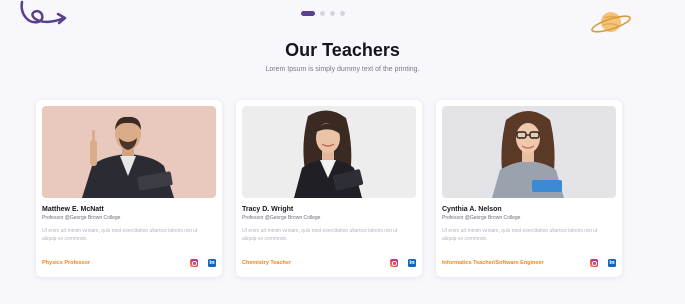 This screenshot has width=685, height=304. Describe the element at coordinates (342, 50) in the screenshot. I see `section-title: Our Teachers` at that location.